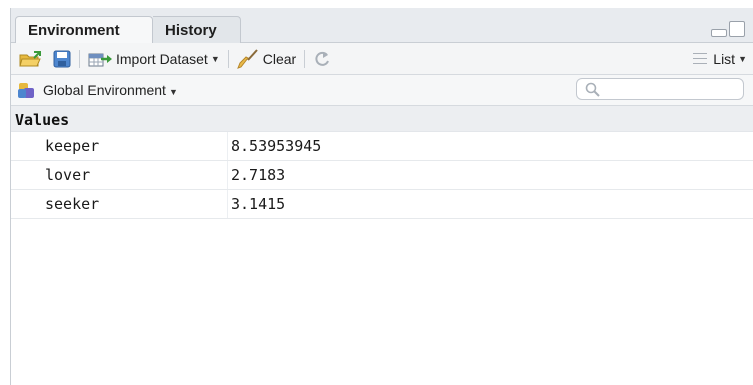 The width and height of the screenshot is (753, 385). I want to click on save-workspace-button, so click(62, 59).